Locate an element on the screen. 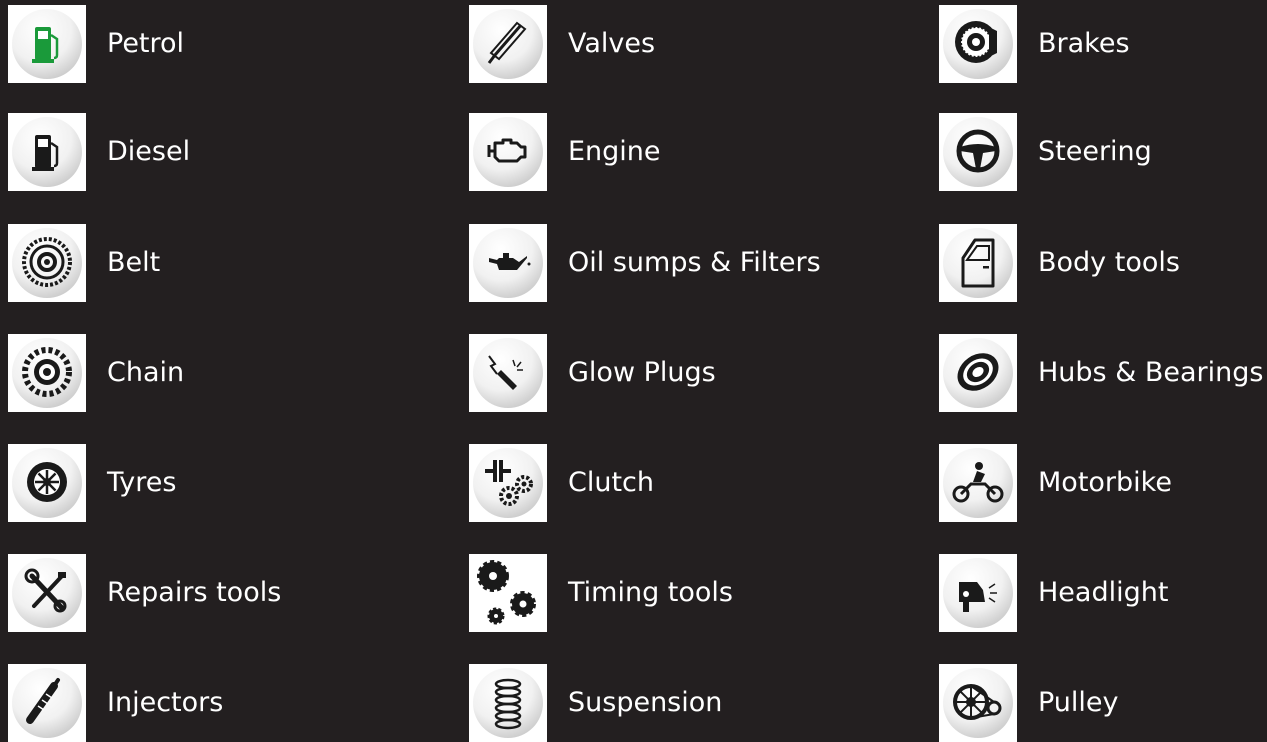 This screenshot has width=1267, height=742. category-valves: Valves is located at coordinates (659, 45).